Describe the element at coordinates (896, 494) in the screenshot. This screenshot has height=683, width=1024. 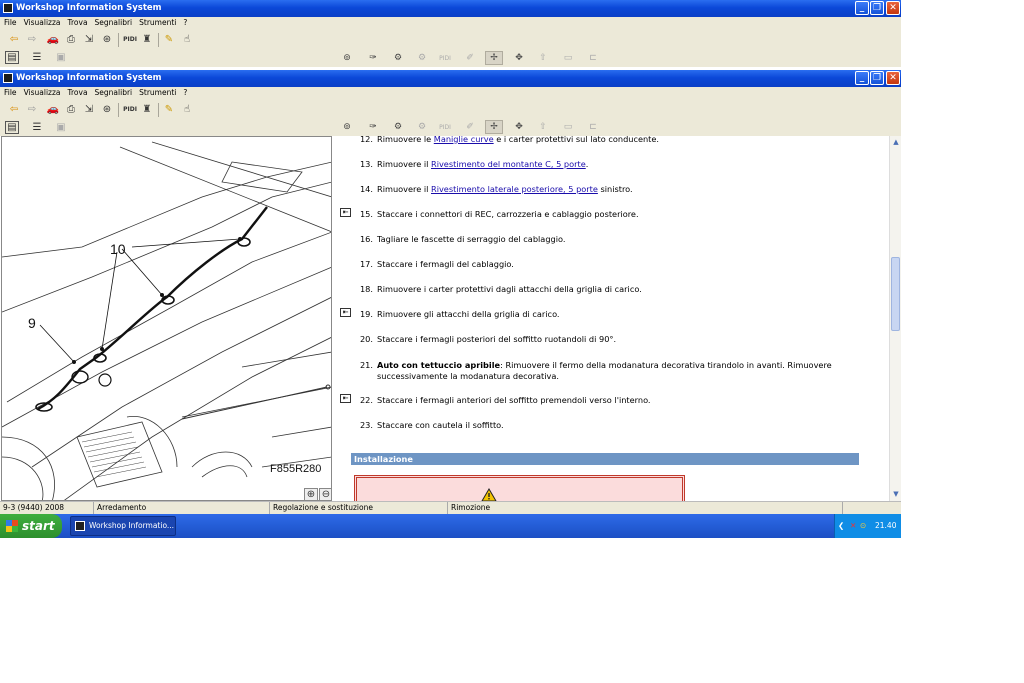
I see `scroll-down-icon: ▼` at that location.